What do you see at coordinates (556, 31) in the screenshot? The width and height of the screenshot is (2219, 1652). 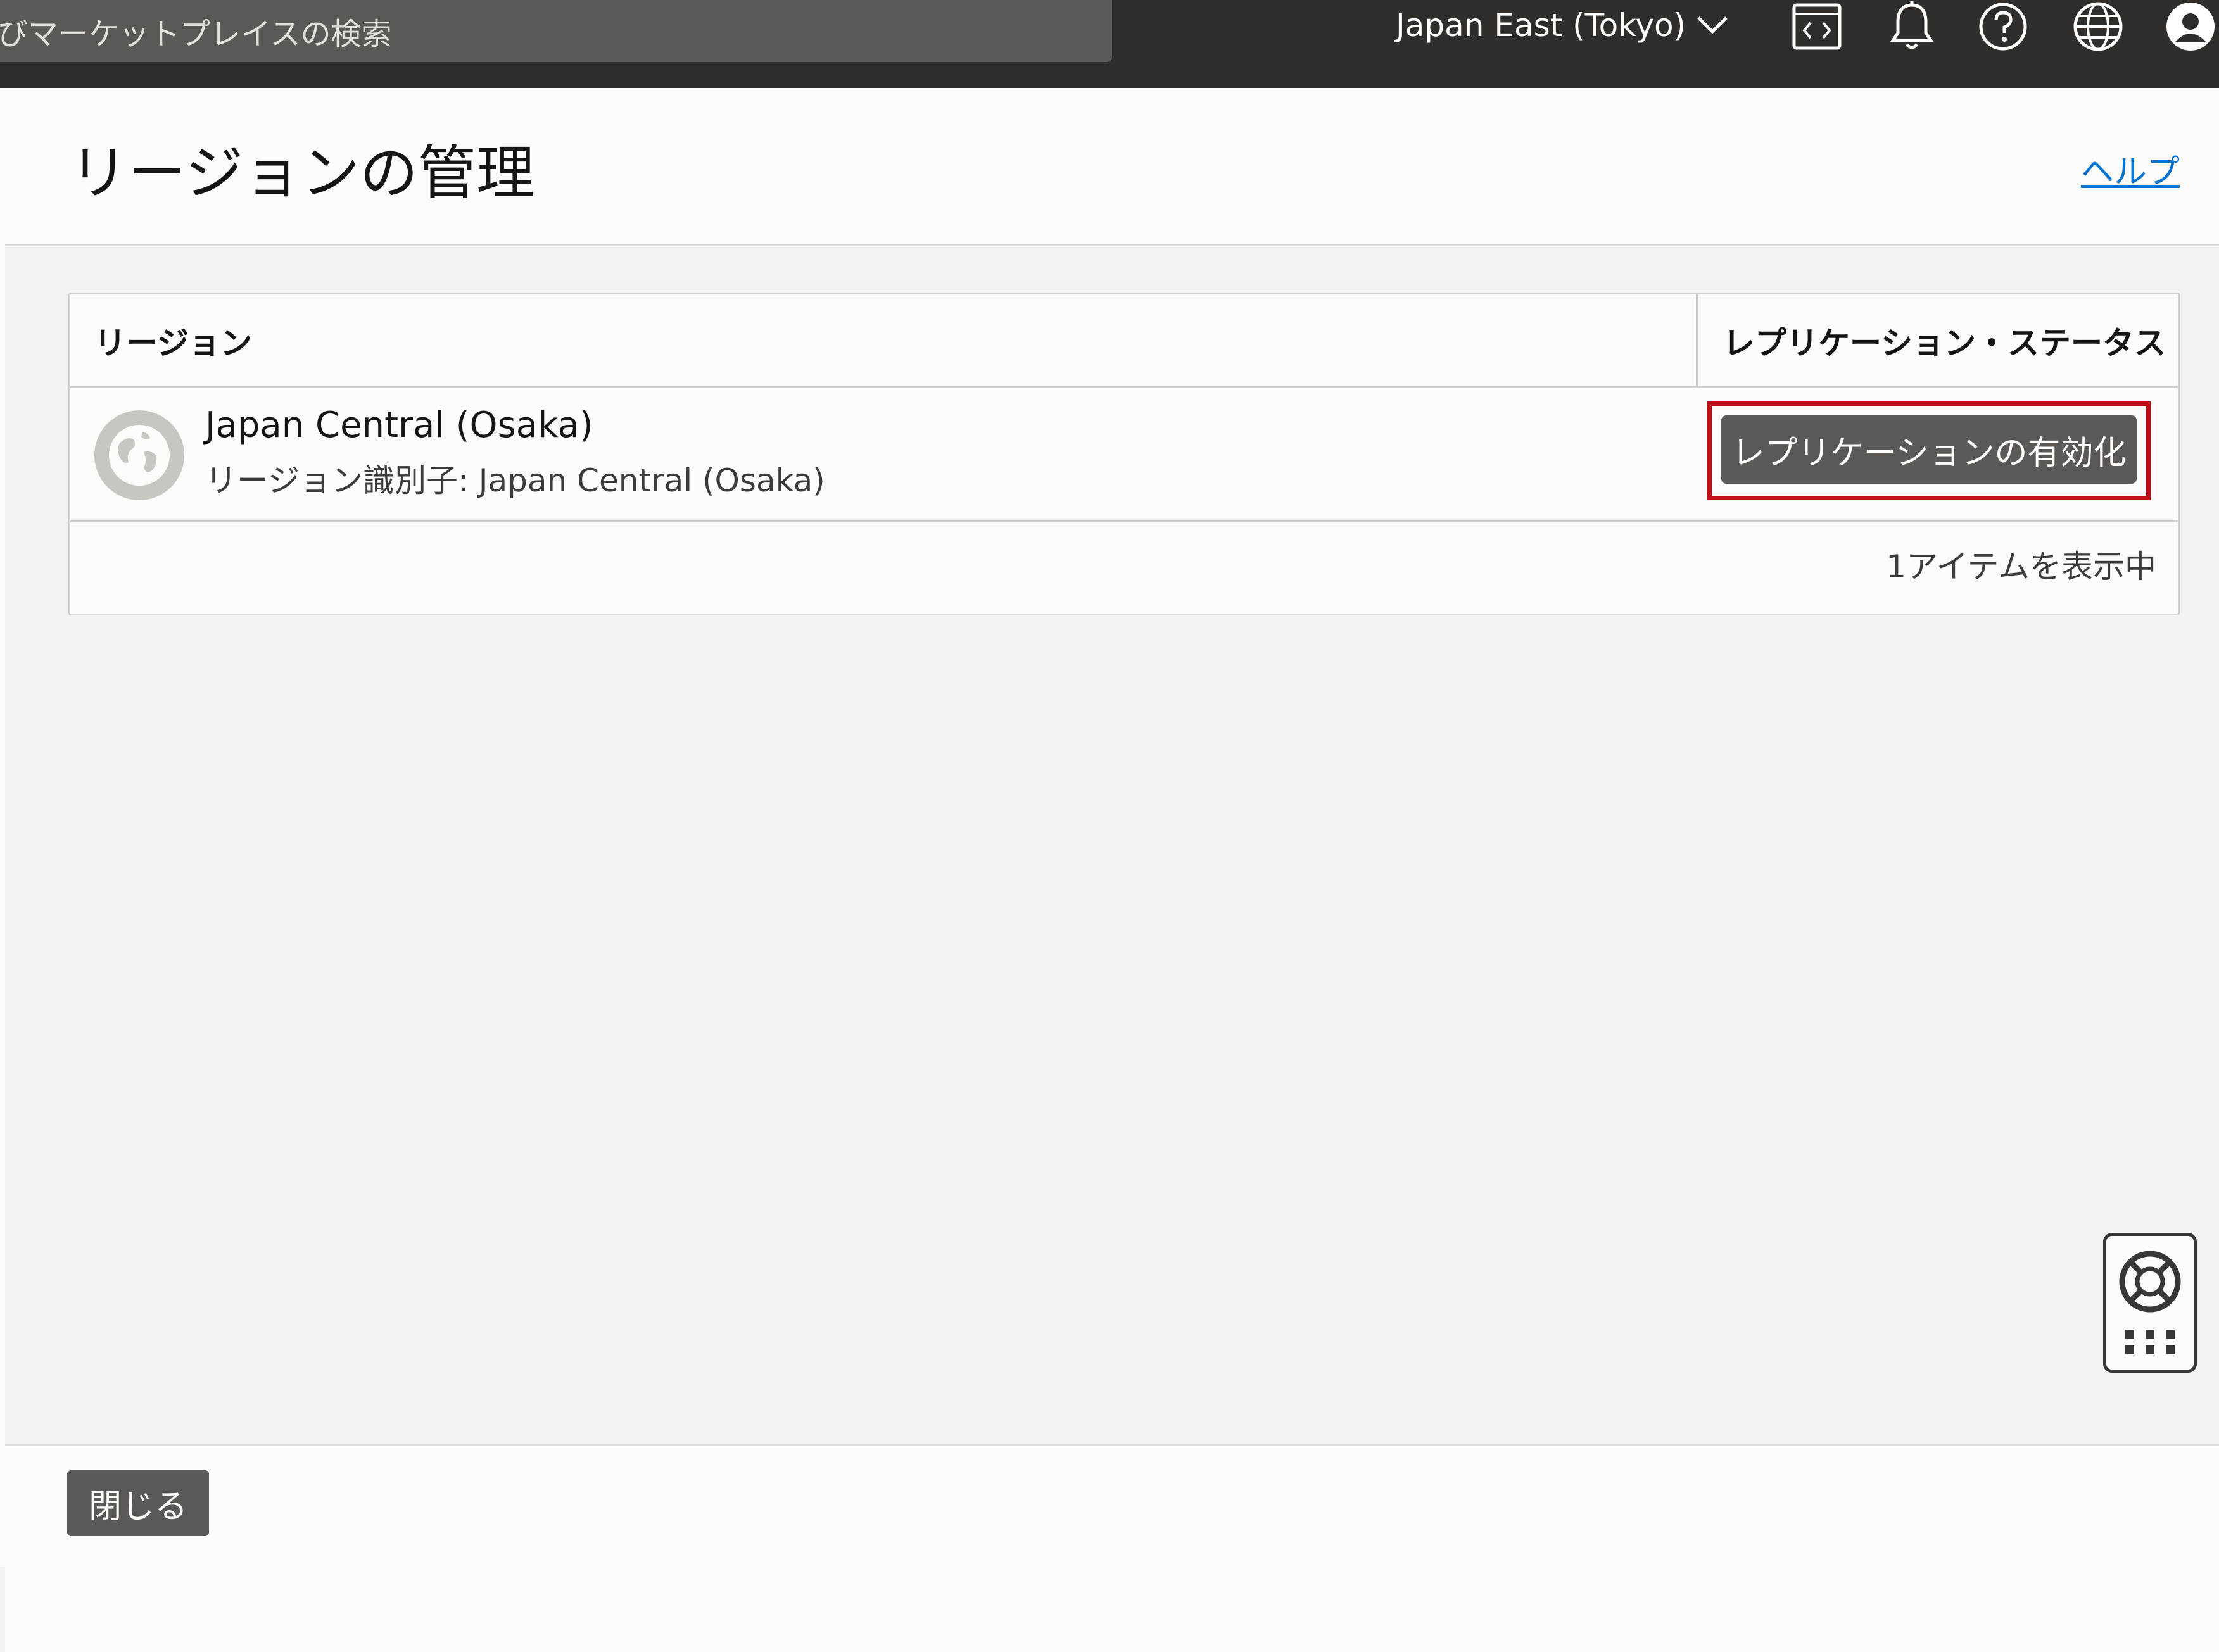 I see `search-input: びマーケットプレイスの検索` at bounding box center [556, 31].